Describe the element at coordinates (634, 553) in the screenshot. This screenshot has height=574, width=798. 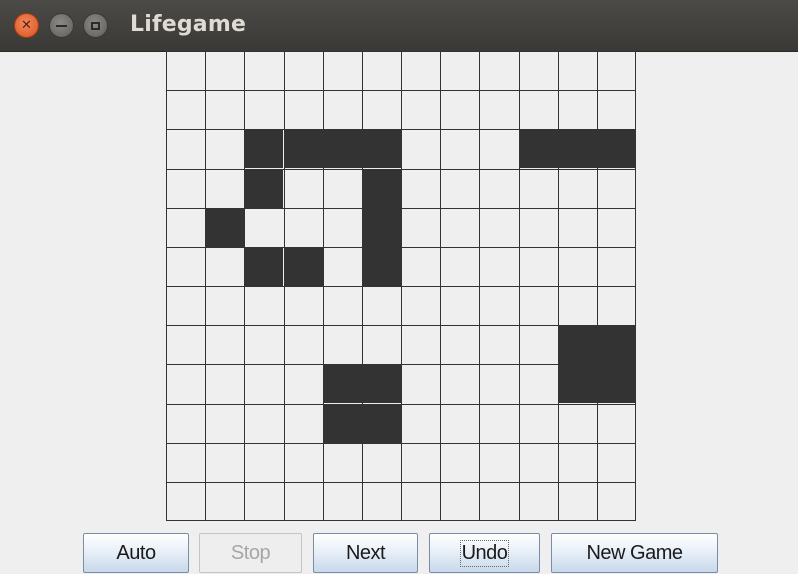
I see `new-game-button: New Game` at that location.